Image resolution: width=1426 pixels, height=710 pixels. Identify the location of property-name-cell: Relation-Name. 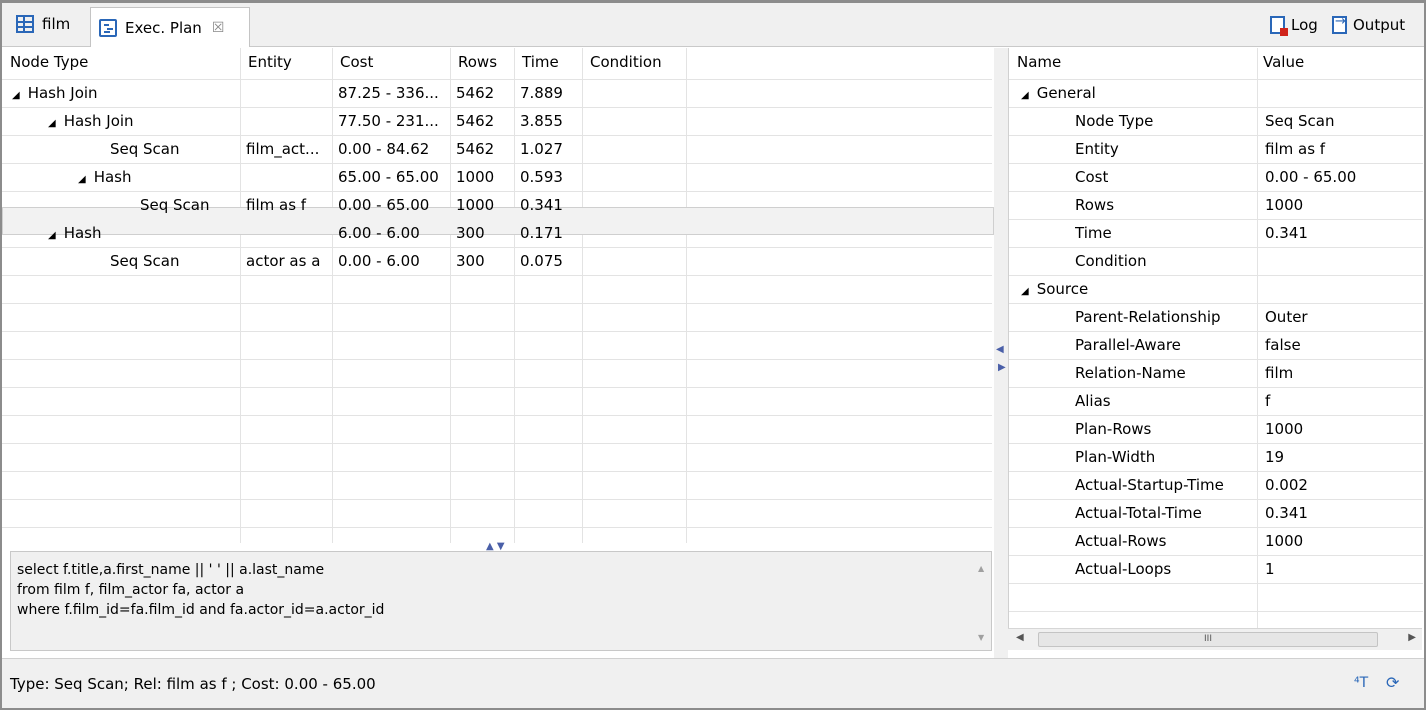
(1130, 373).